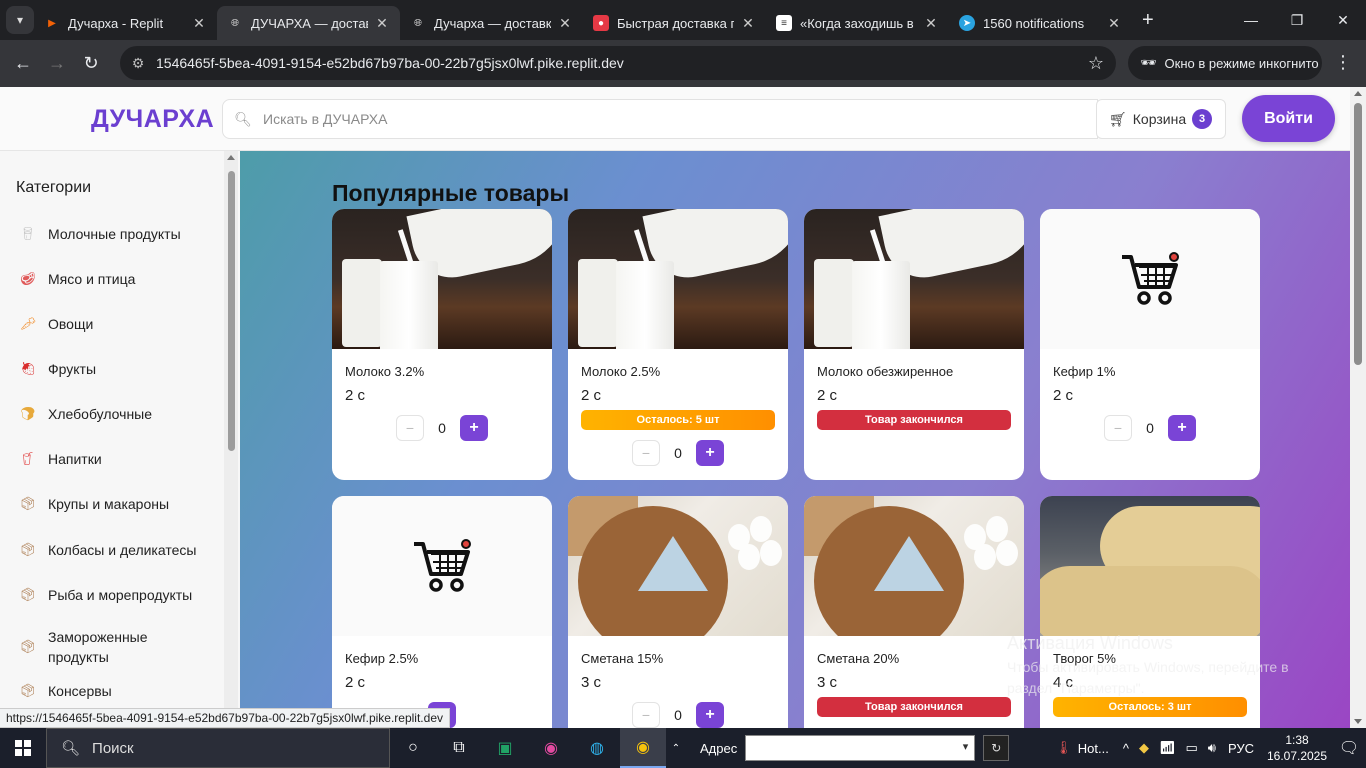  What do you see at coordinates (1288, 118) in the screenshot?
I see `login-button: Войти` at bounding box center [1288, 118].